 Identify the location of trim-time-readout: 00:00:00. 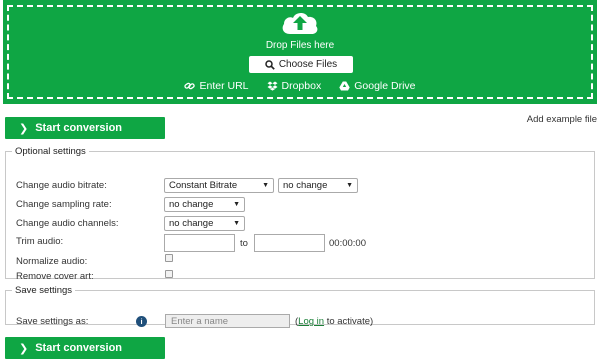
(347, 243).